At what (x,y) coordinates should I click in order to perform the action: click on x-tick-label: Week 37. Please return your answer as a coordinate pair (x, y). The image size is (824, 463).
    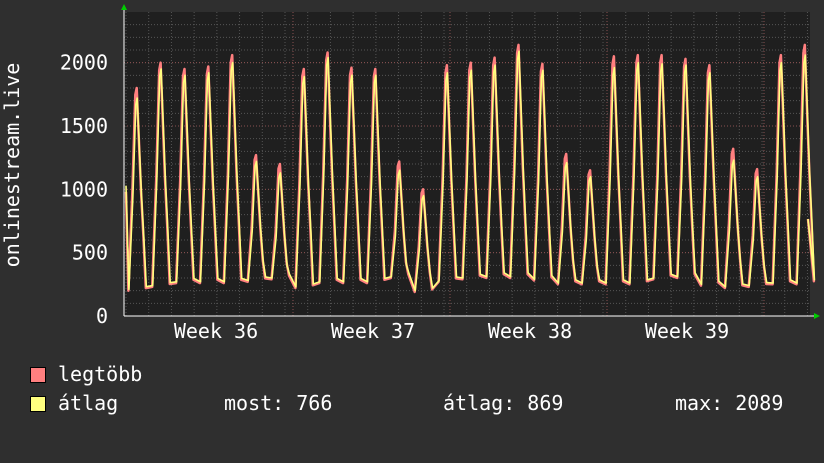
    Looking at the image, I should click on (373, 331).